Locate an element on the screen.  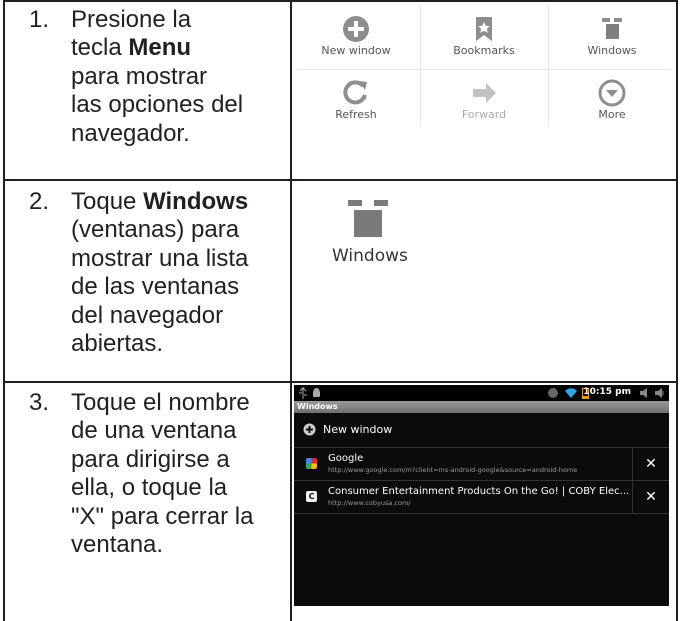
step-2-line-5: del navegador is located at coordinates (147, 315).